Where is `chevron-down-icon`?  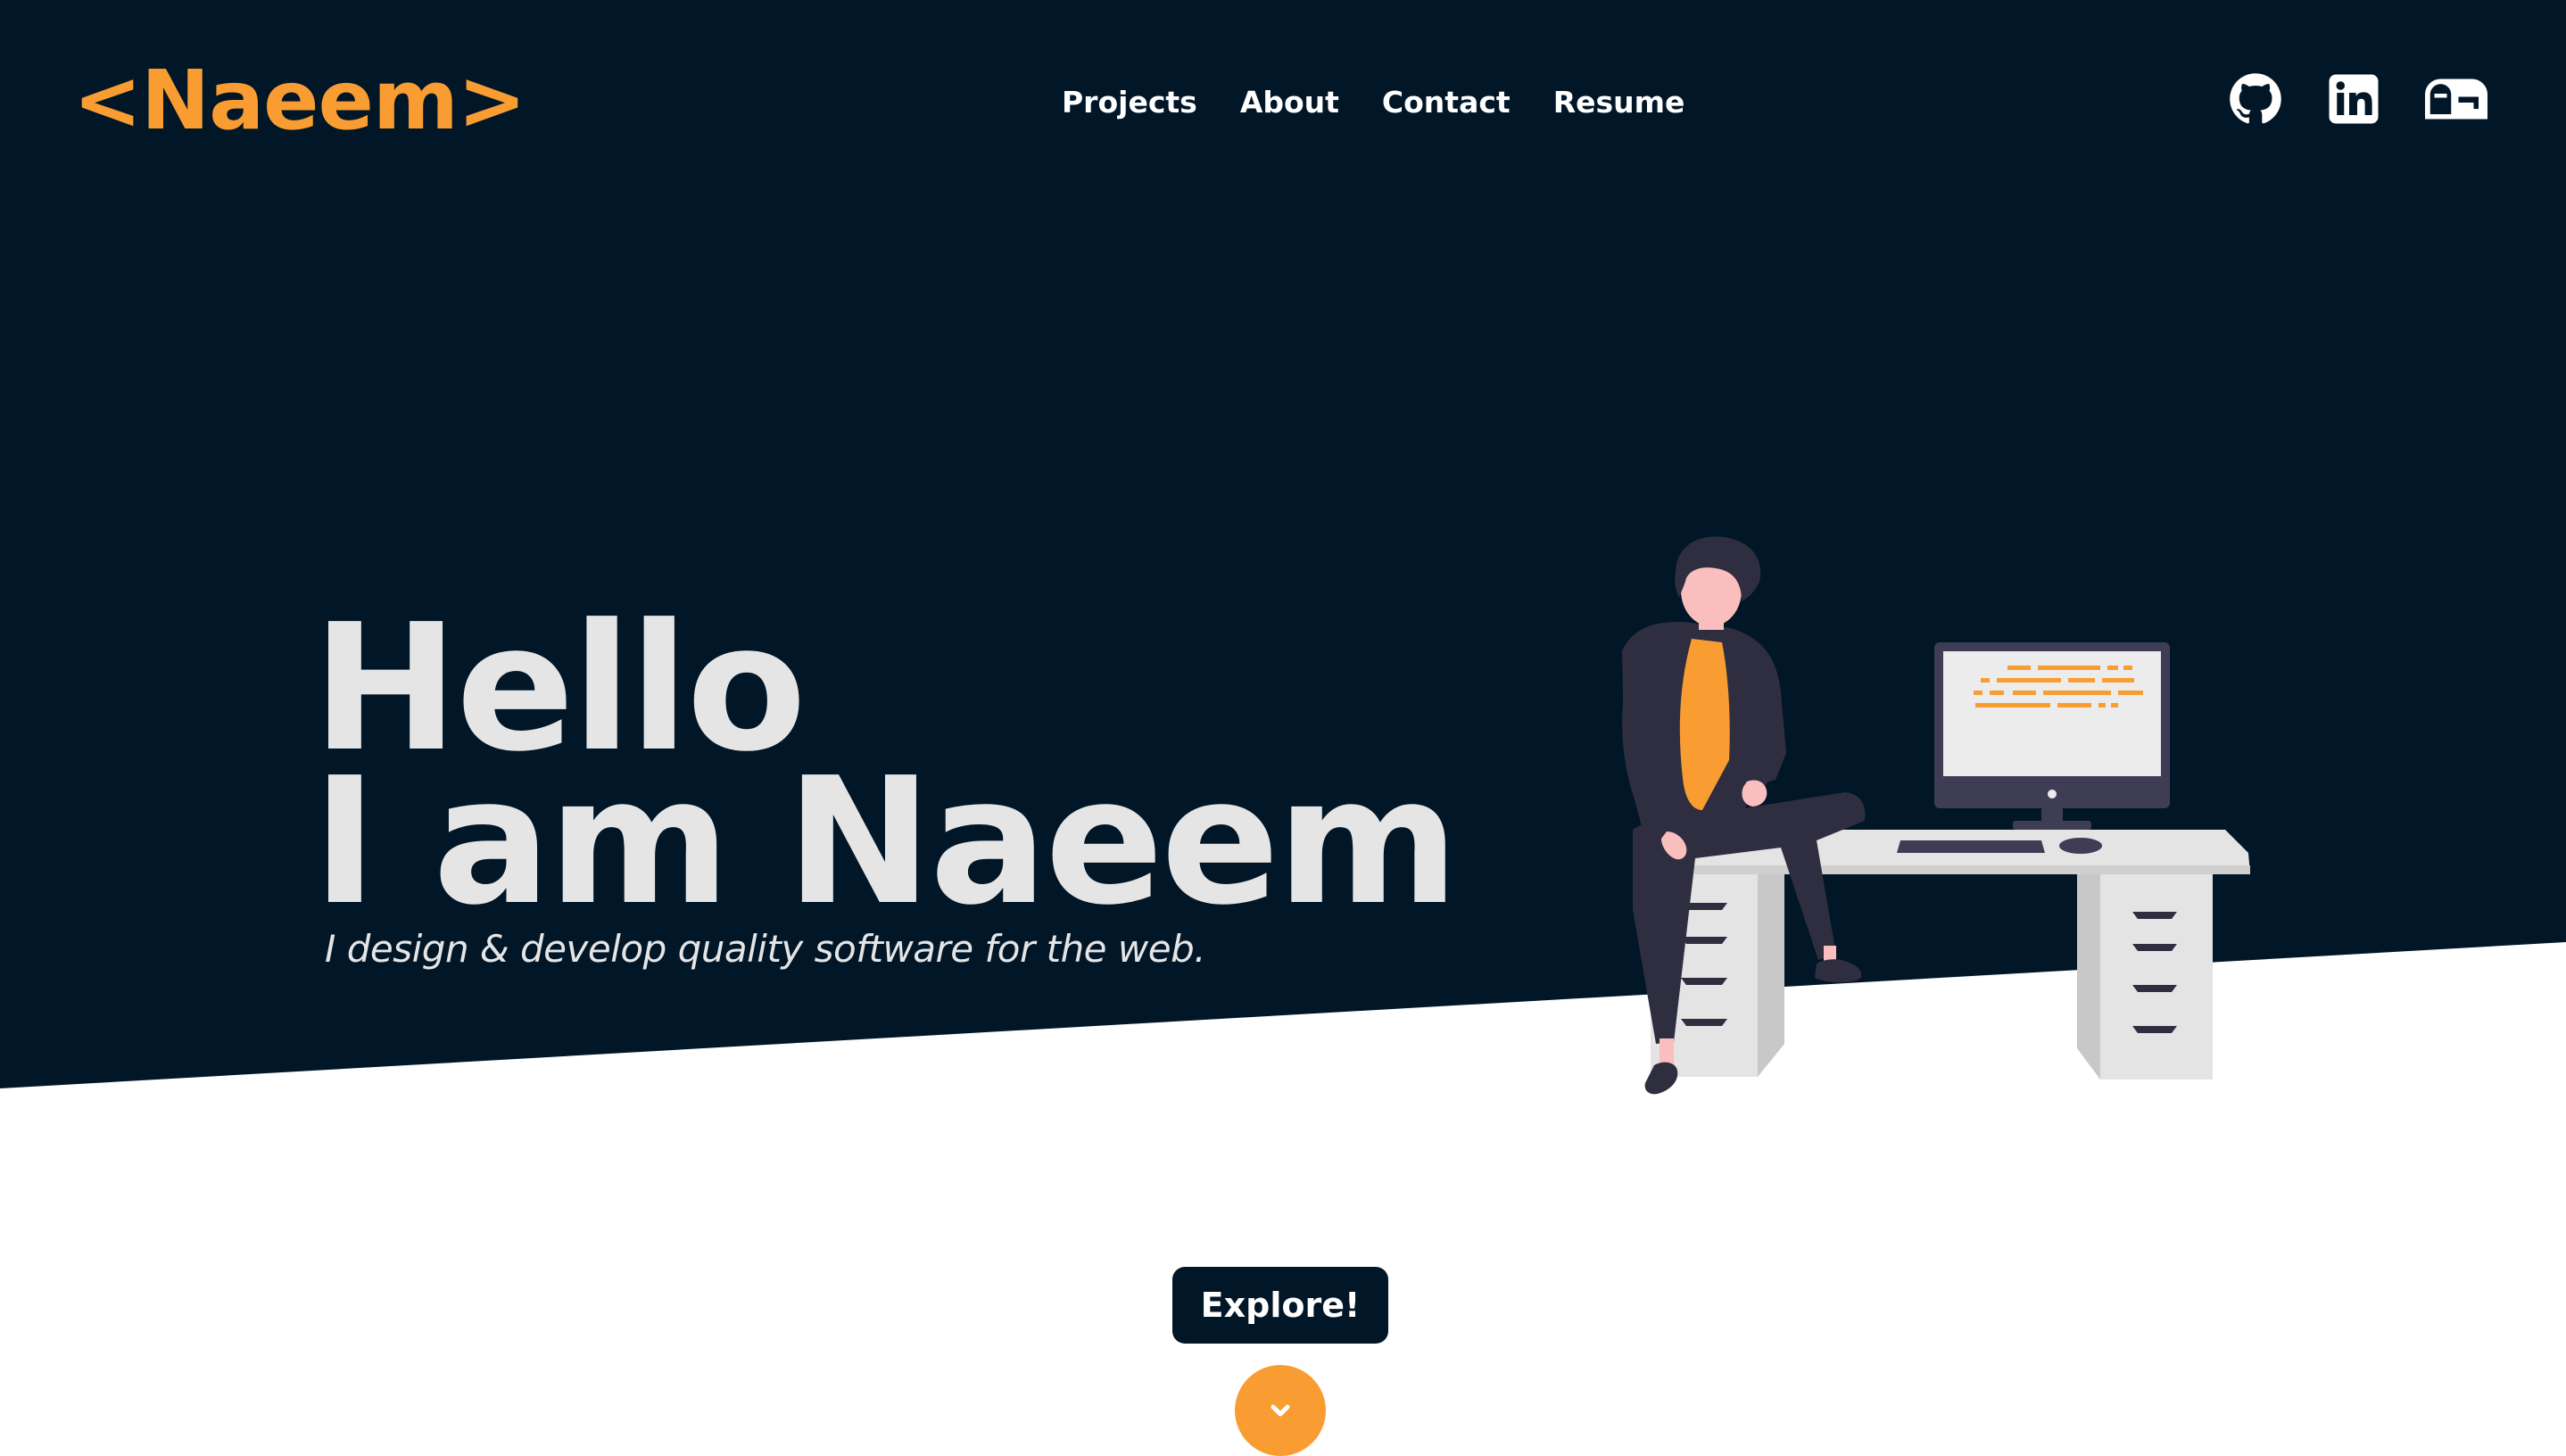
chevron-down-icon is located at coordinates (1280, 1410).